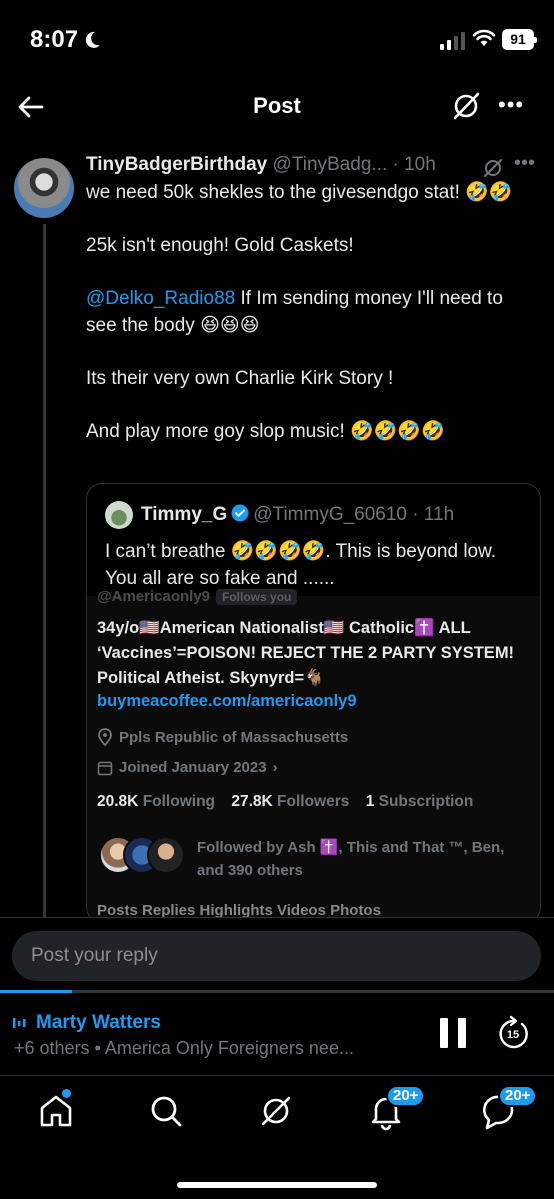 The width and height of the screenshot is (554, 1199). What do you see at coordinates (370, 801) in the screenshot?
I see `subscription-count: 1` at bounding box center [370, 801].